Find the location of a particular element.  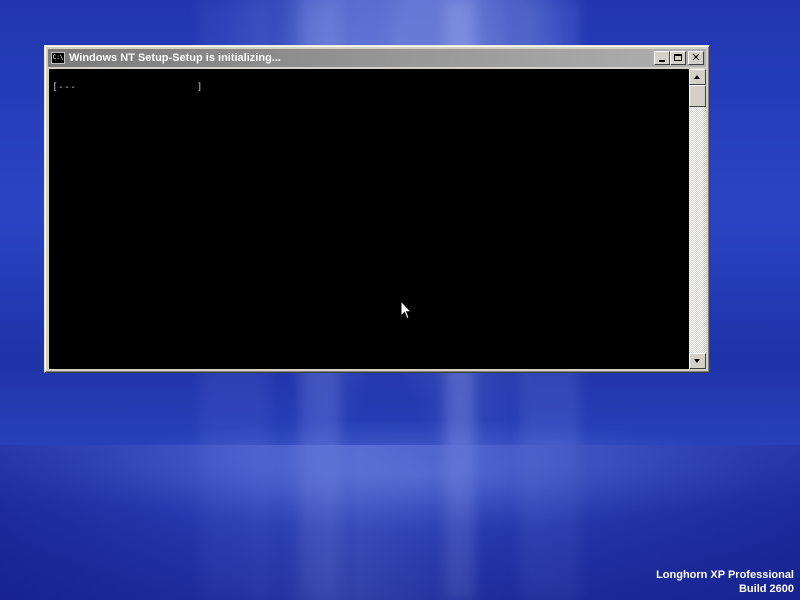

maximize-button is located at coordinates (678, 58).